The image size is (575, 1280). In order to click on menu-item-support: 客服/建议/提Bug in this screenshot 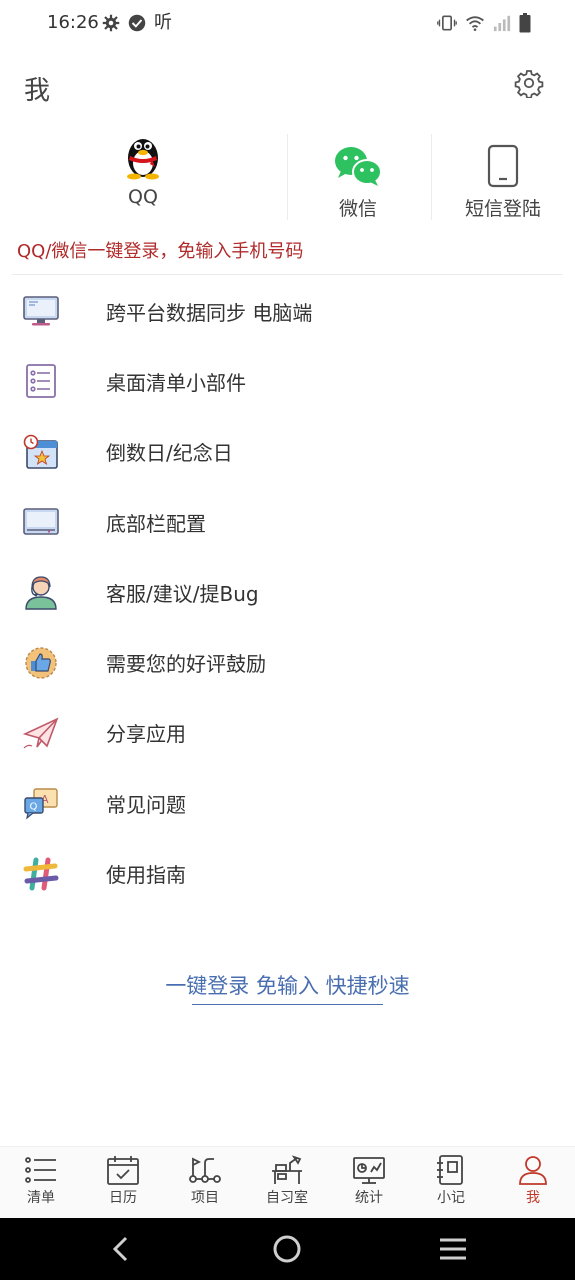, I will do `click(287, 592)`.